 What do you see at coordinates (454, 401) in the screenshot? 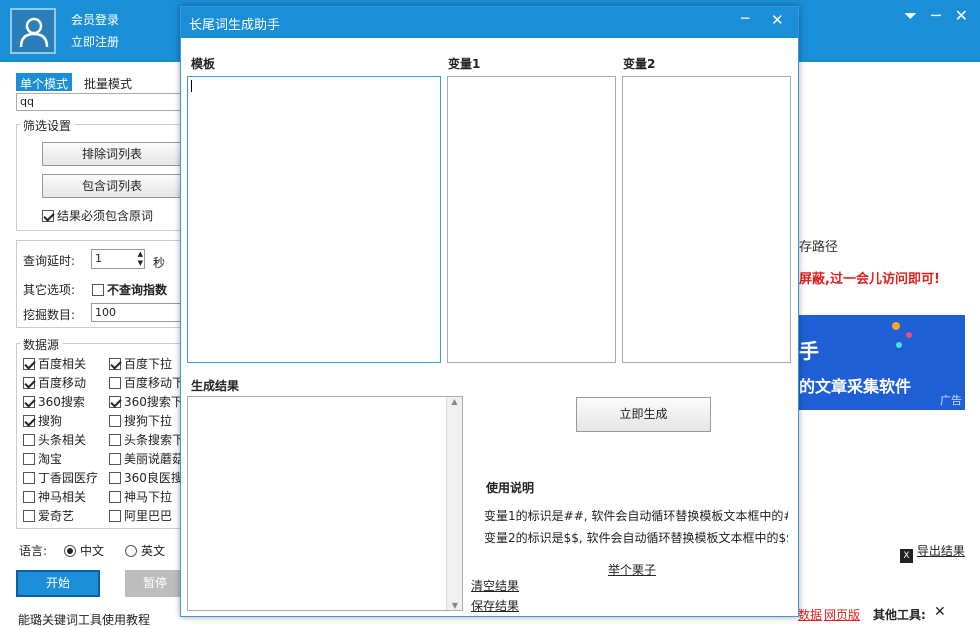
I see `scroll-up-icon: ▲` at bounding box center [454, 401].